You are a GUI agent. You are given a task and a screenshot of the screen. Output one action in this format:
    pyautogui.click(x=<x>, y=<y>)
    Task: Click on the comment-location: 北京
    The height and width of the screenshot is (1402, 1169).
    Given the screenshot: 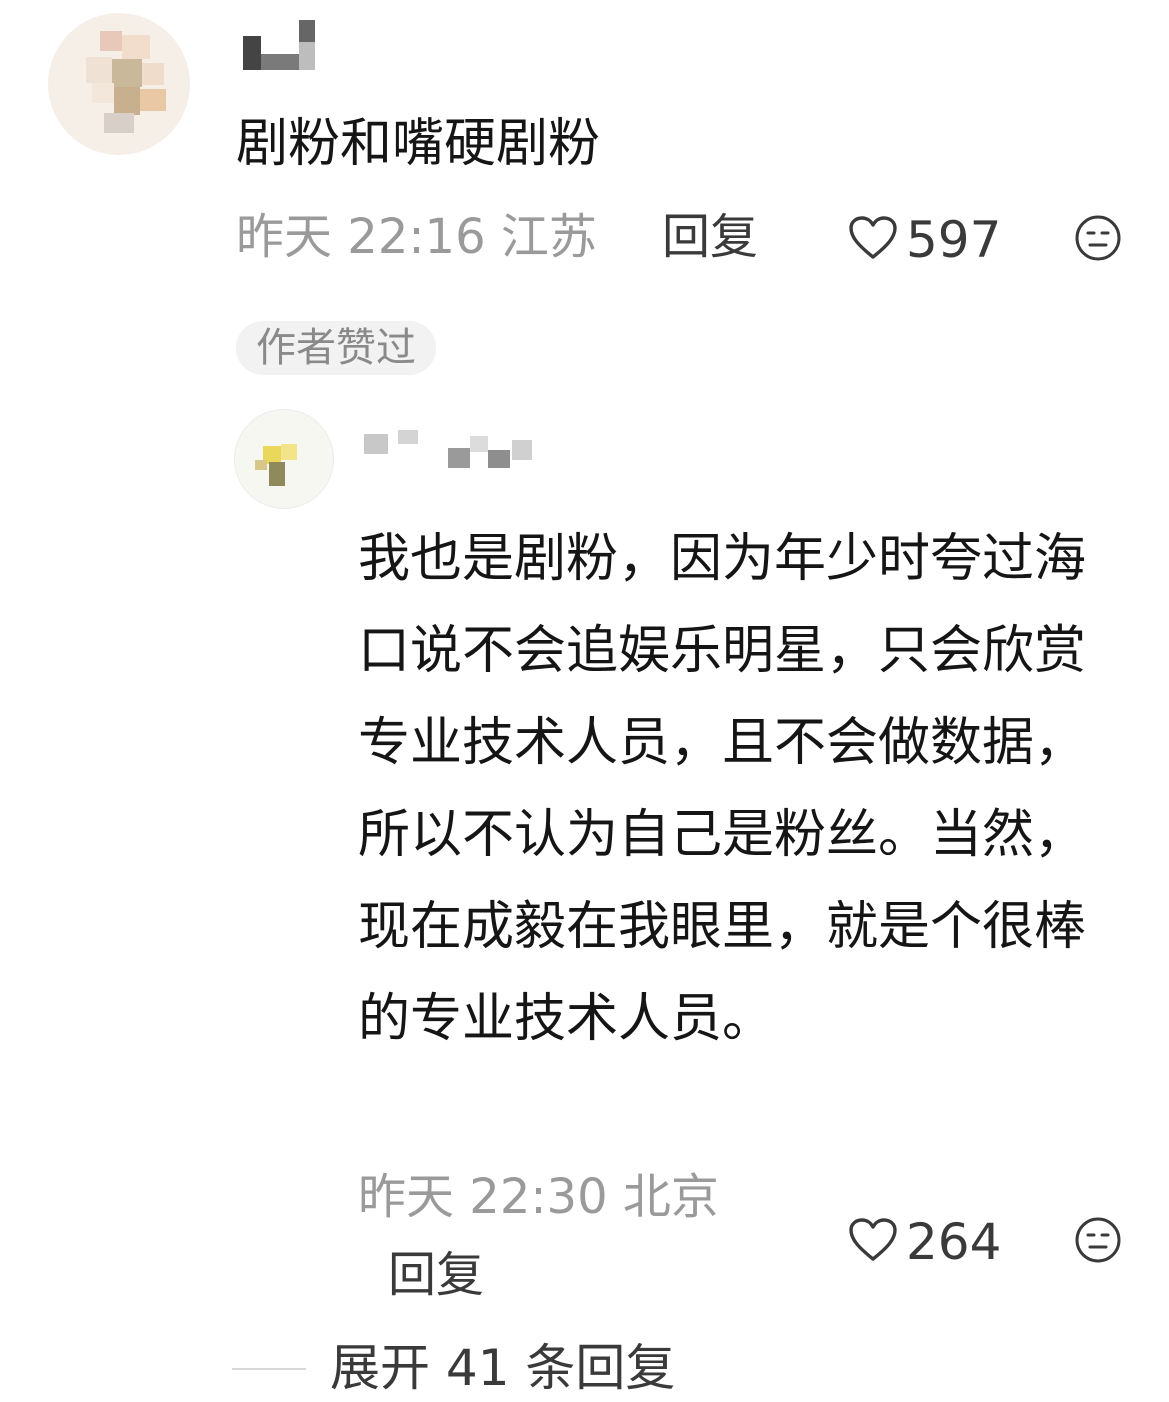 What is the action you would take?
    pyautogui.click(x=670, y=1197)
    